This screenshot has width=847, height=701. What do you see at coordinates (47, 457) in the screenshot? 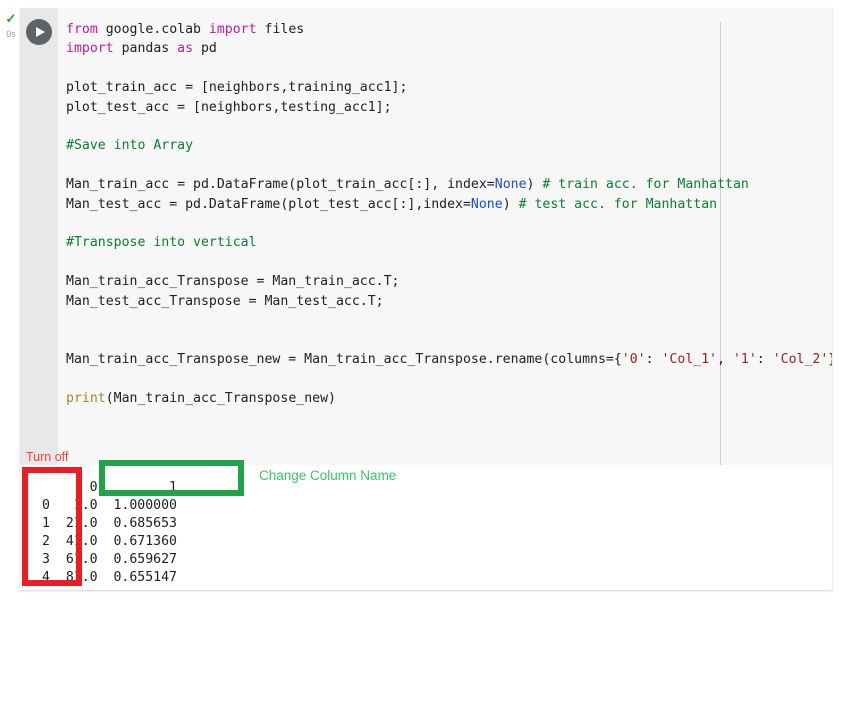
I see `annotation-turn-off-label: Turn off` at bounding box center [47, 457].